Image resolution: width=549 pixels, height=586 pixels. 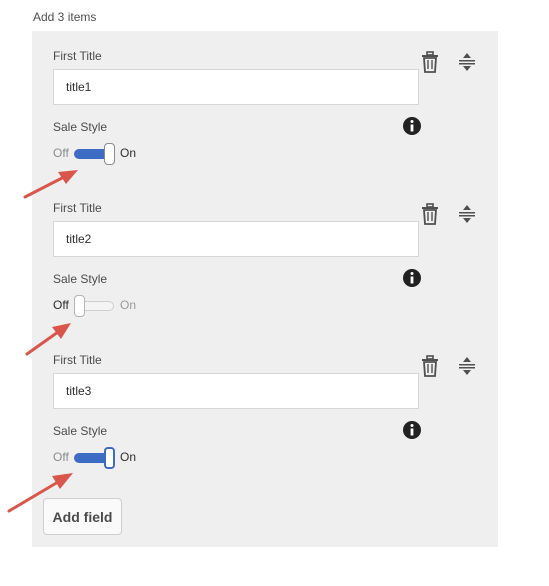 What do you see at coordinates (65, 17) in the screenshot?
I see `multifield-label: Add 3 items` at bounding box center [65, 17].